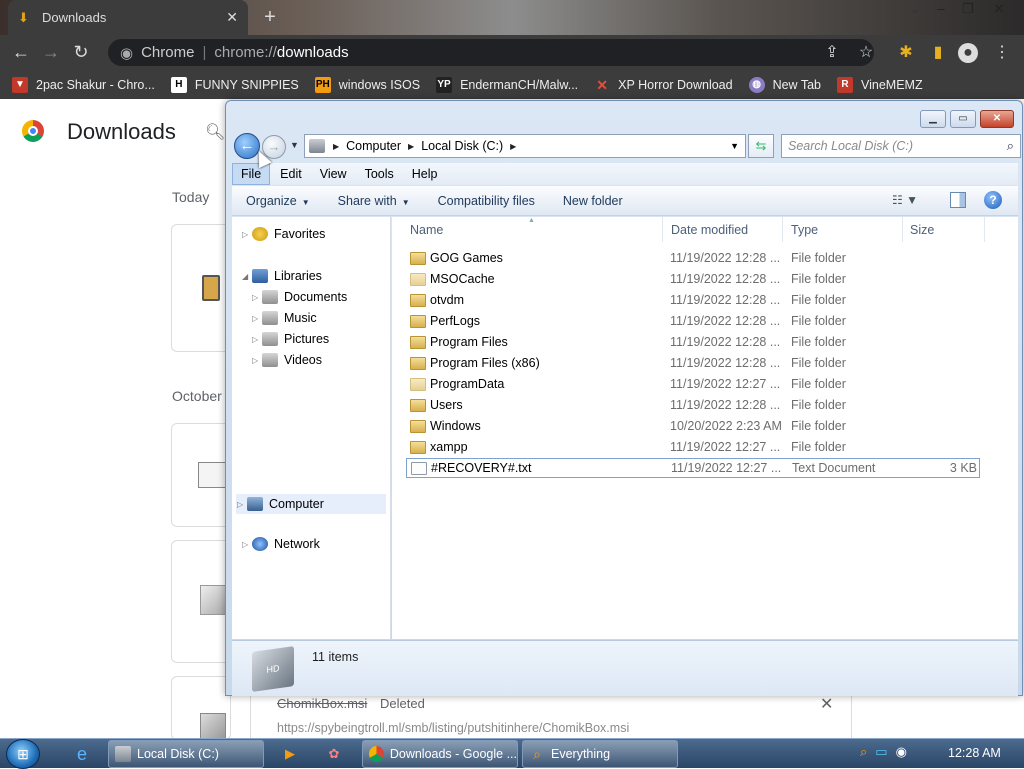 The image size is (1024, 769). Describe the element at coordinates (922, 230) in the screenshot. I see `column-size: Size` at that location.